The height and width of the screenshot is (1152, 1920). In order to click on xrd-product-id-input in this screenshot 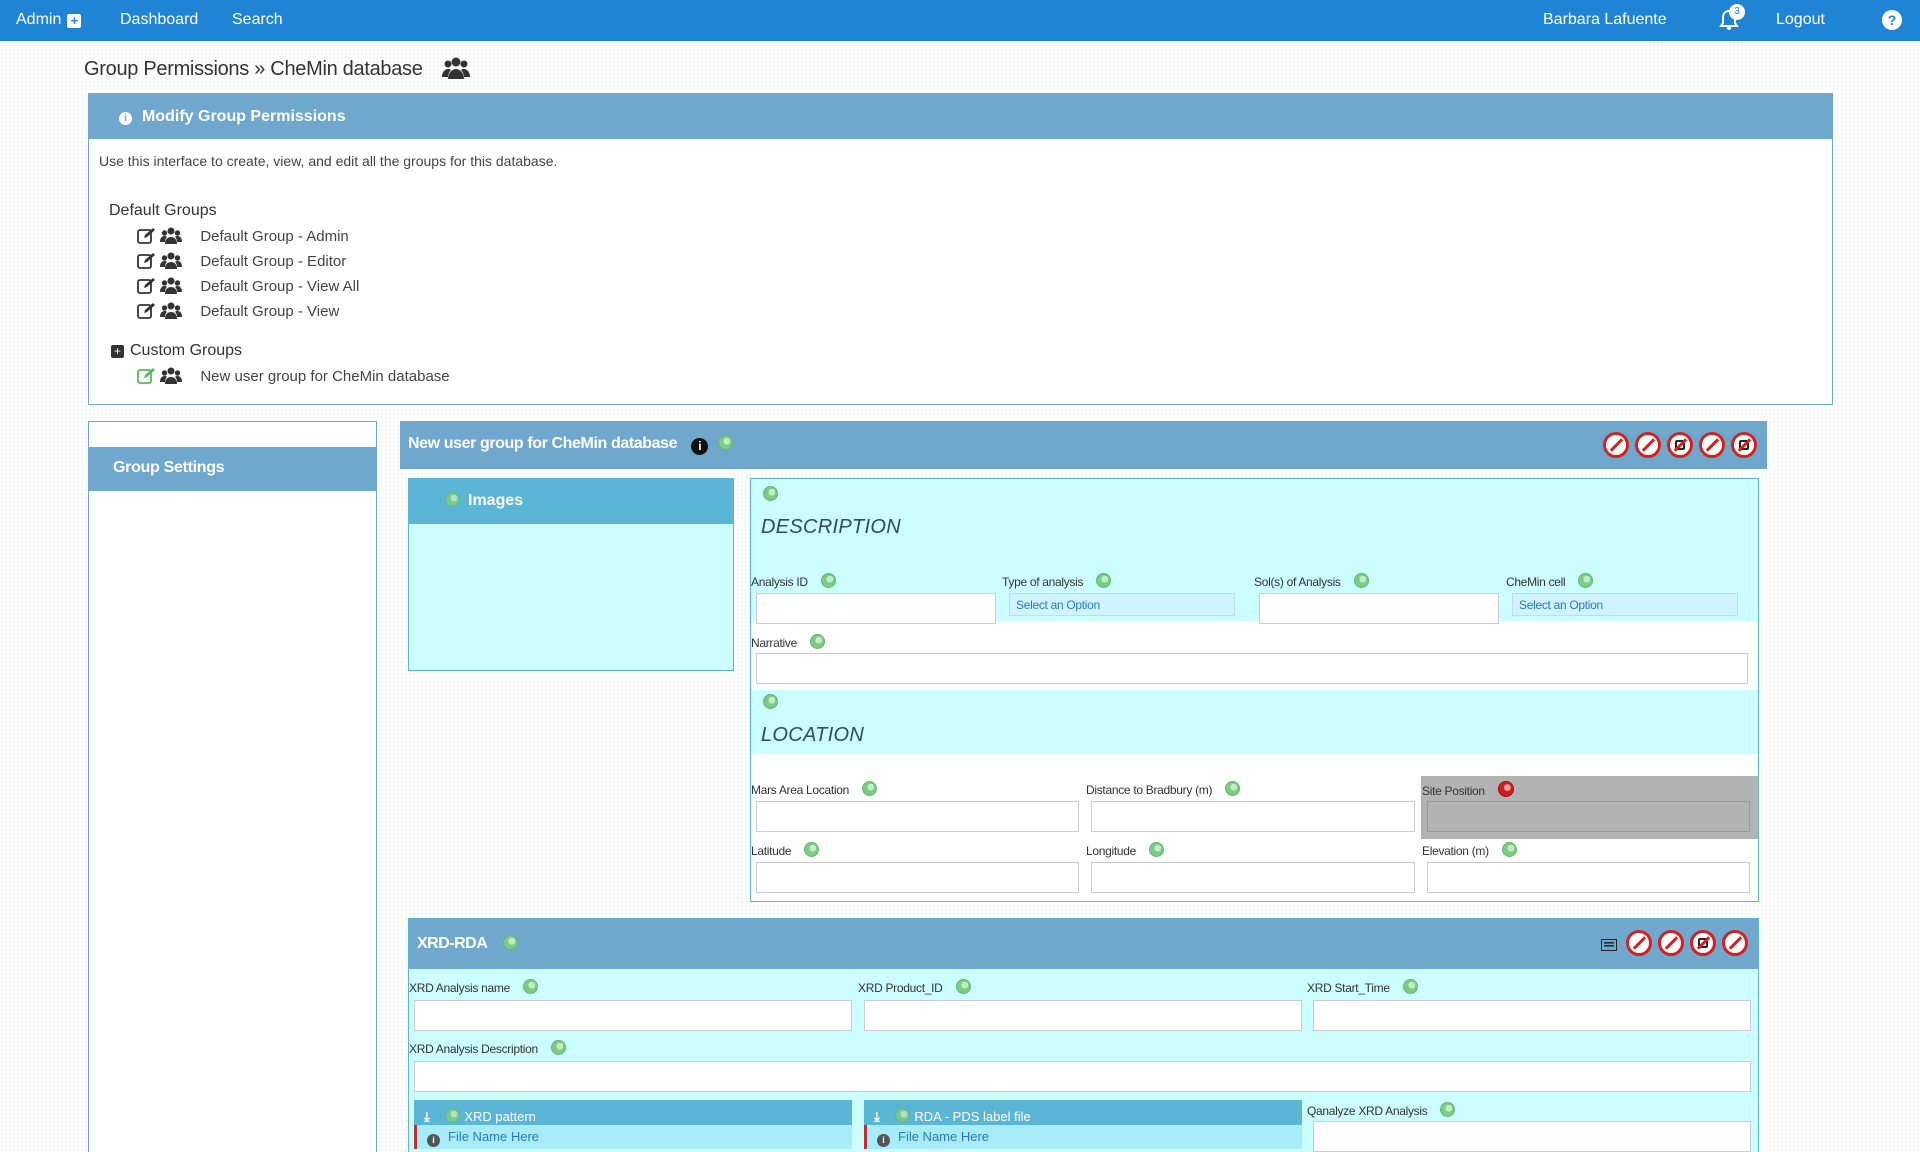, I will do `click(1083, 1015)`.